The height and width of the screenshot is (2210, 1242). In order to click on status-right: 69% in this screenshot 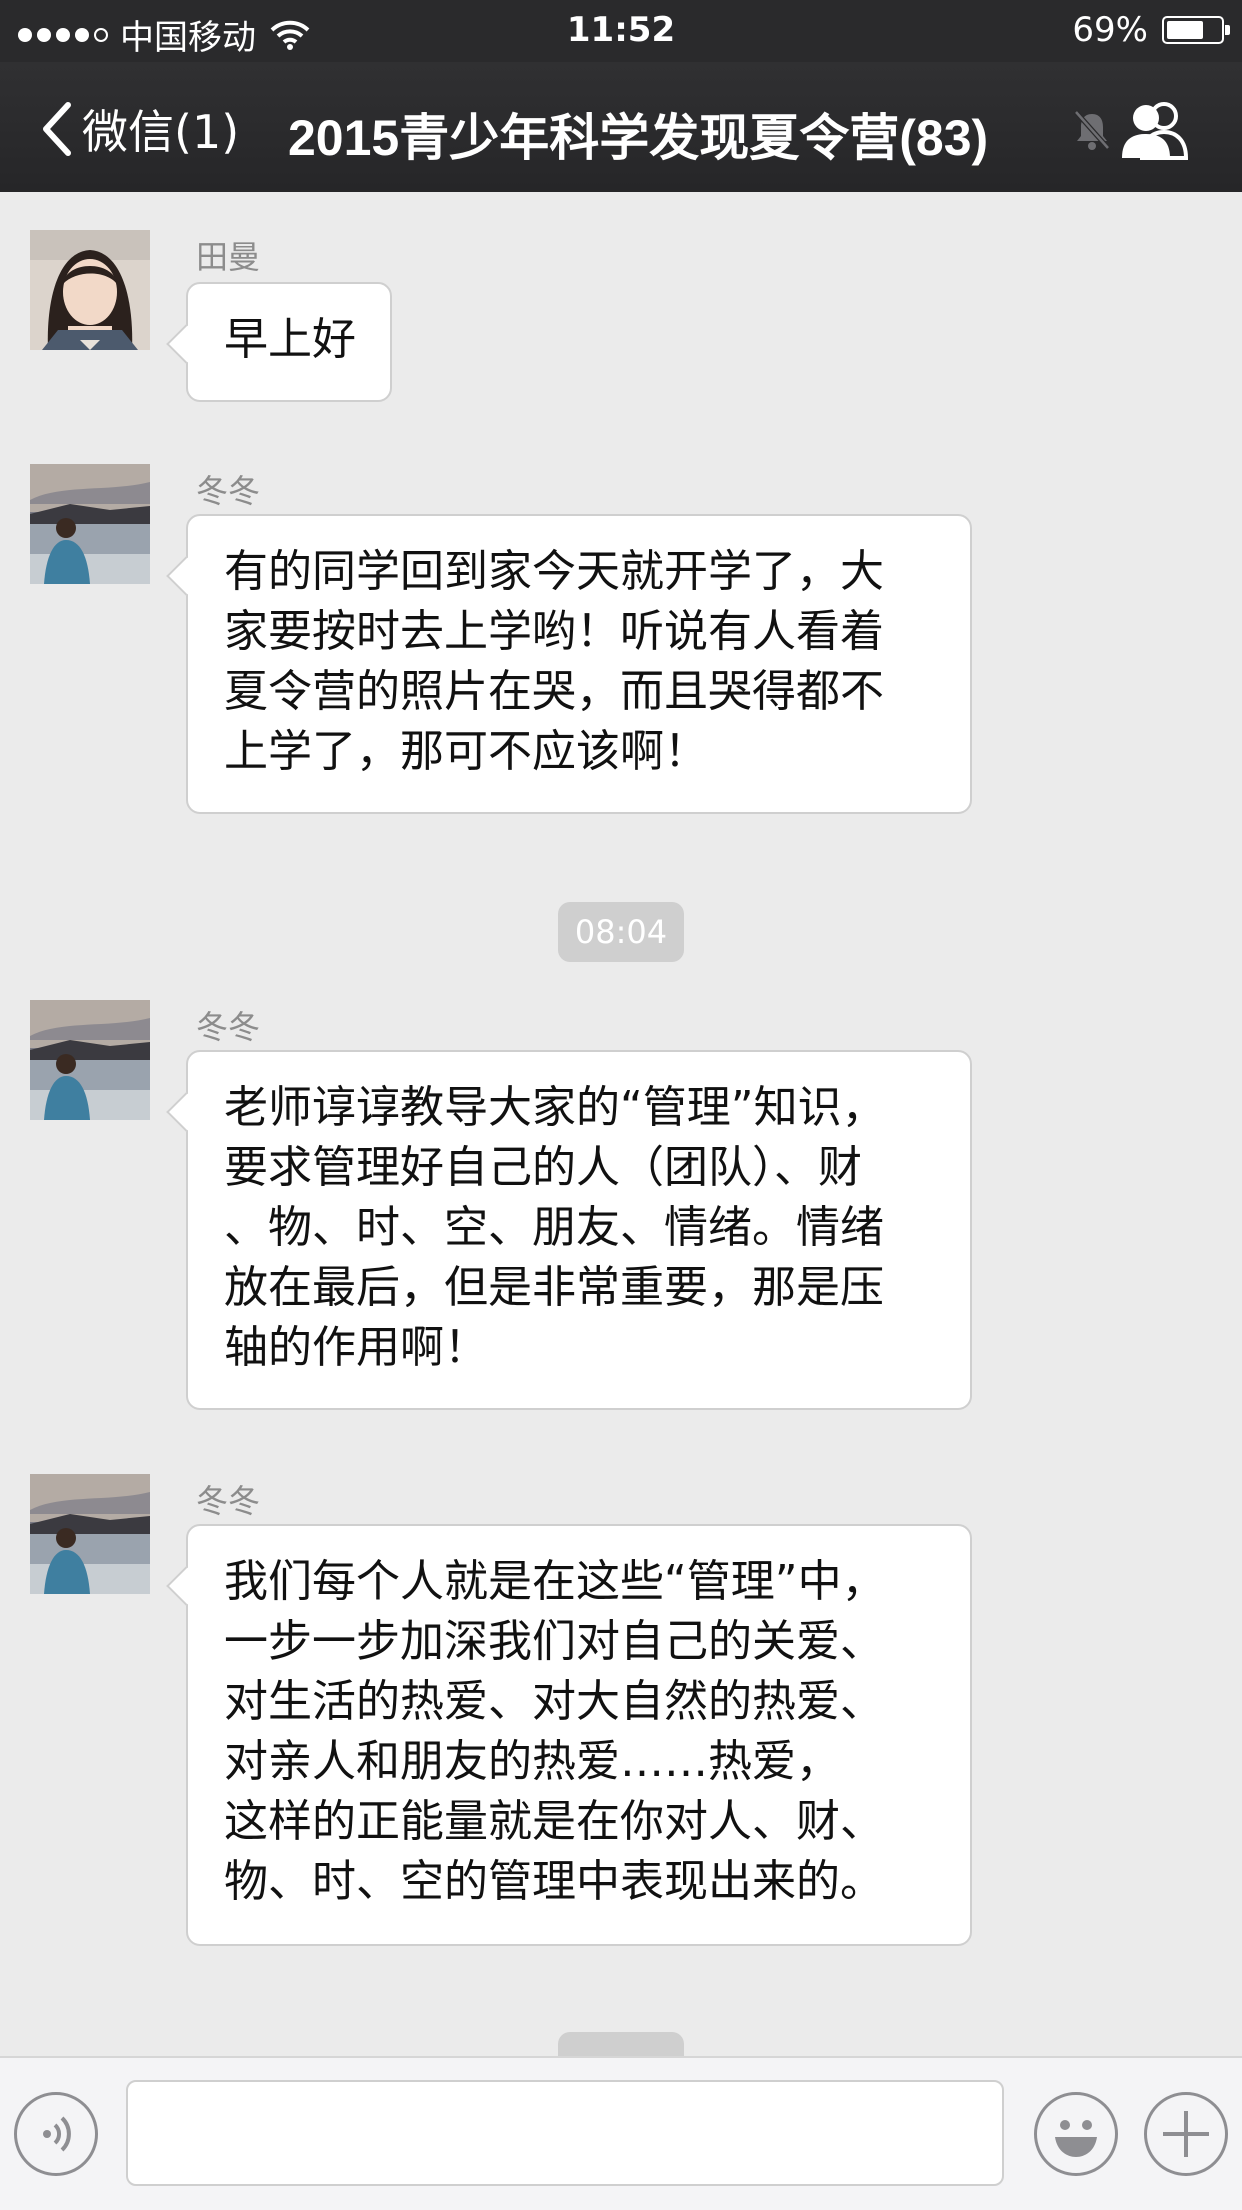, I will do `click(1151, 30)`.